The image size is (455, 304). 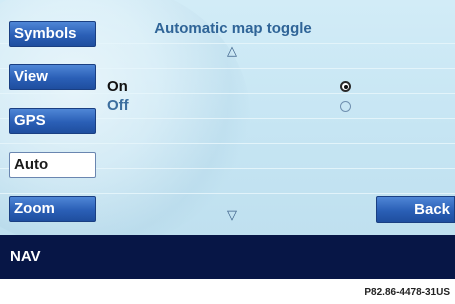 I want to click on scroll-up-icon: △, so click(x=232, y=51).